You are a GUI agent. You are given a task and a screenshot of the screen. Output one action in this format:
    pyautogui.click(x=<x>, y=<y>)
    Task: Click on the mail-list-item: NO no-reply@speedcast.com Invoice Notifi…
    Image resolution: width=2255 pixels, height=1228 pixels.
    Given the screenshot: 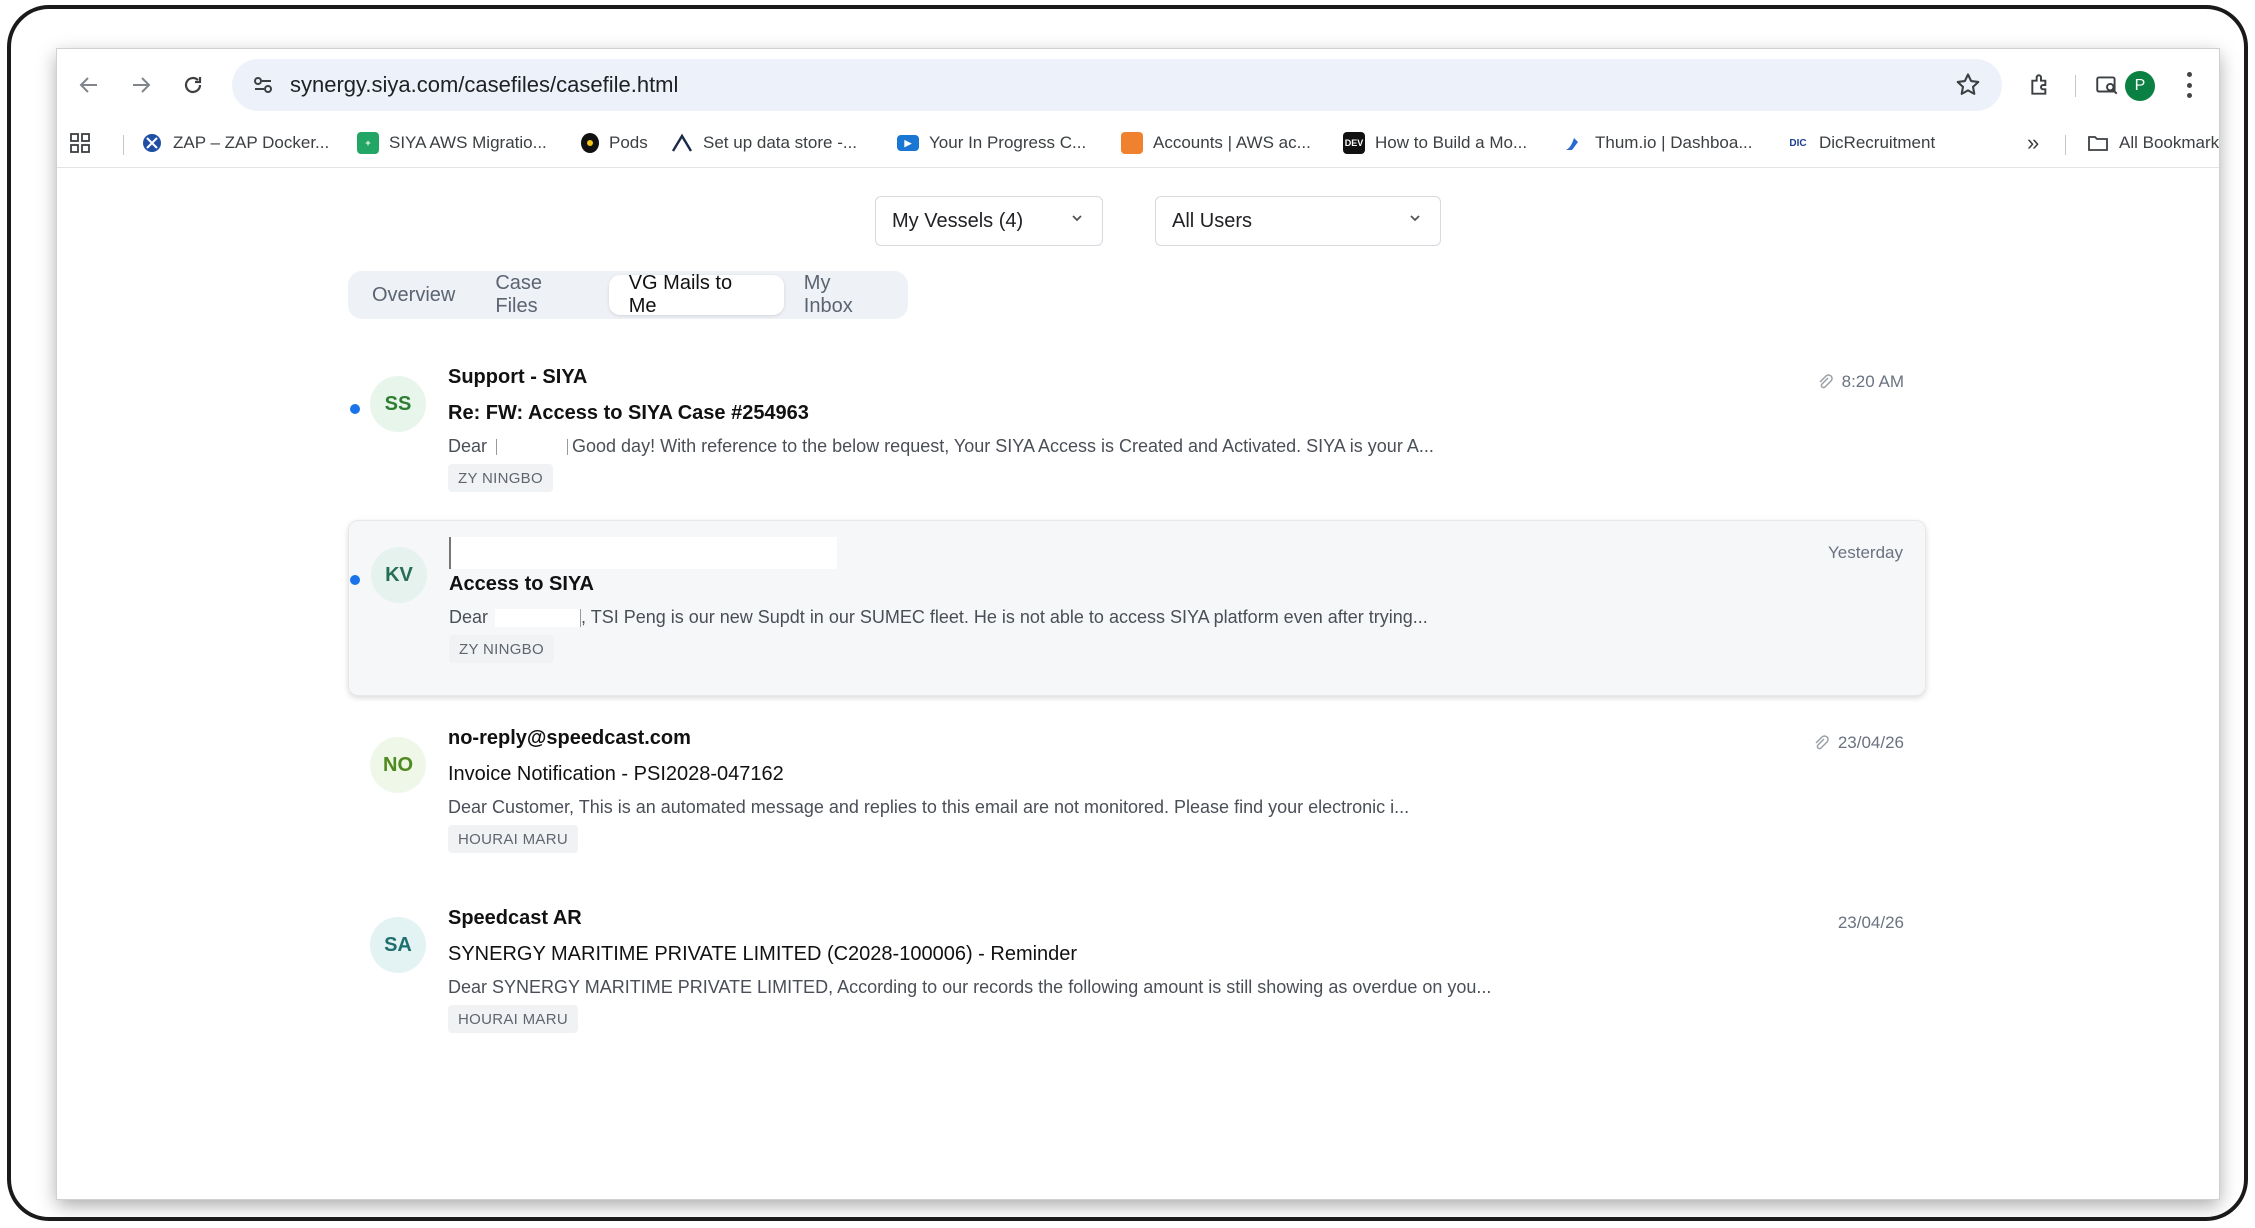 What is the action you would take?
    pyautogui.click(x=1137, y=797)
    